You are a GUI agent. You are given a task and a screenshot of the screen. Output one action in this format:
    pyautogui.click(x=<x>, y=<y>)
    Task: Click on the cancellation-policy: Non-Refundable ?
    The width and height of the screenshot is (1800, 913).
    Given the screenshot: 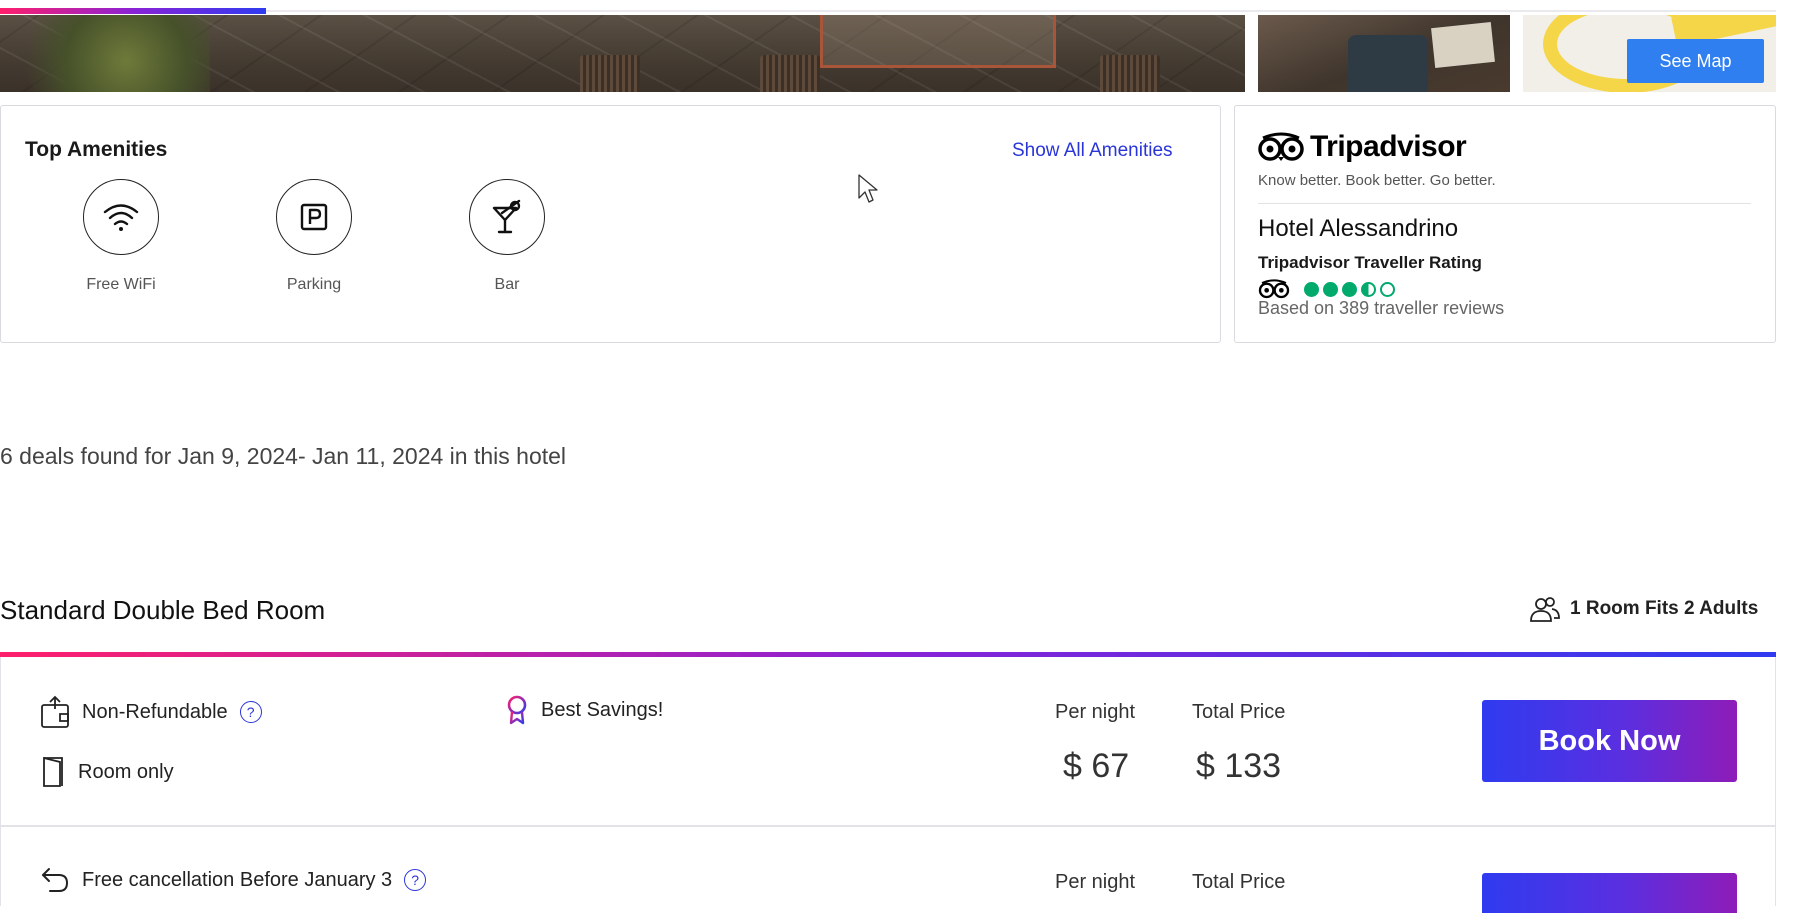 What is the action you would take?
    pyautogui.click(x=151, y=712)
    